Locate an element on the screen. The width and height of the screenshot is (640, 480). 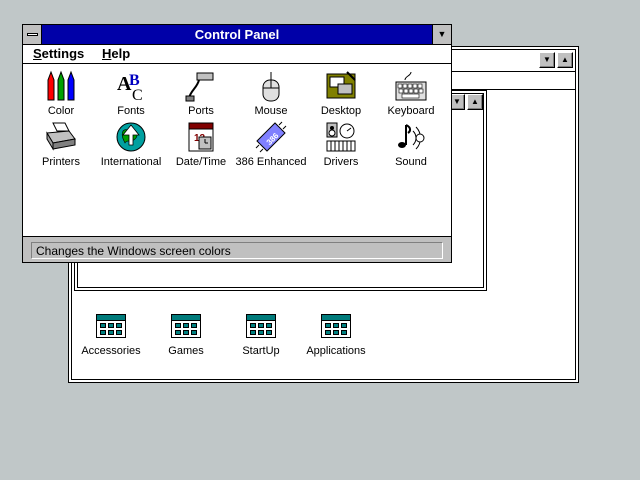
keyboard-icon is located at coordinates (411, 86).